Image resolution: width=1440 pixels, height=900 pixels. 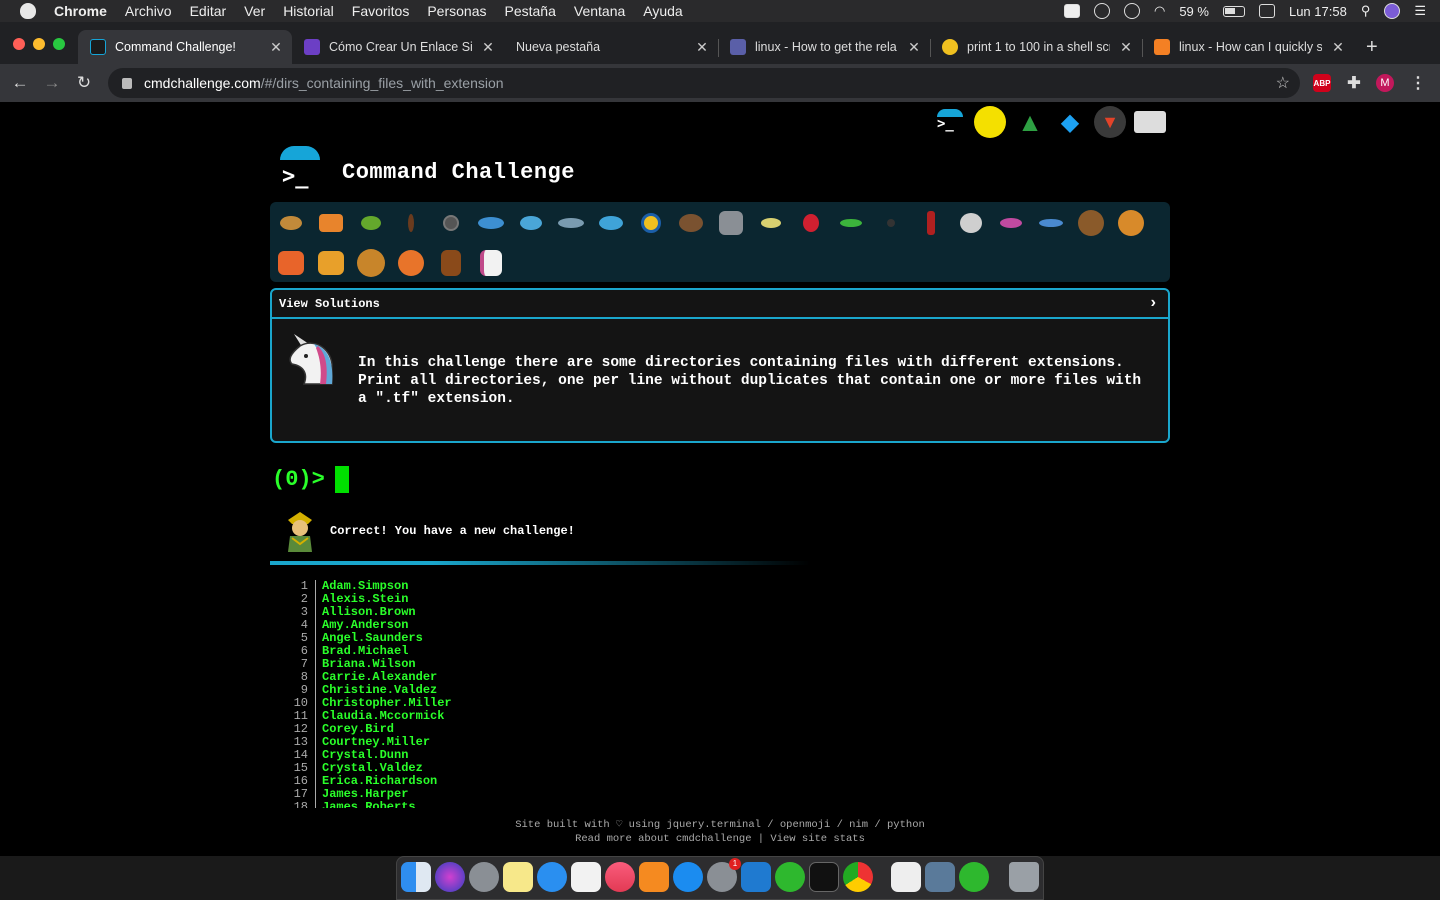 What do you see at coordinates (950, 122) in the screenshot?
I see `cmdchallenge-logo-icon: >_` at bounding box center [950, 122].